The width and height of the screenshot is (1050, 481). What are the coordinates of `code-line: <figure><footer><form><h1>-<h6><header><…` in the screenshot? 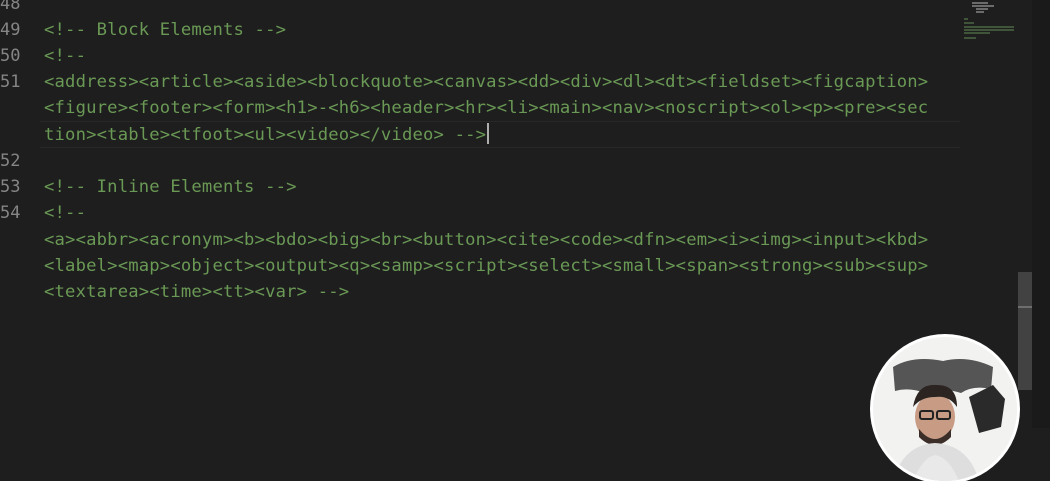 It's located at (486, 108).